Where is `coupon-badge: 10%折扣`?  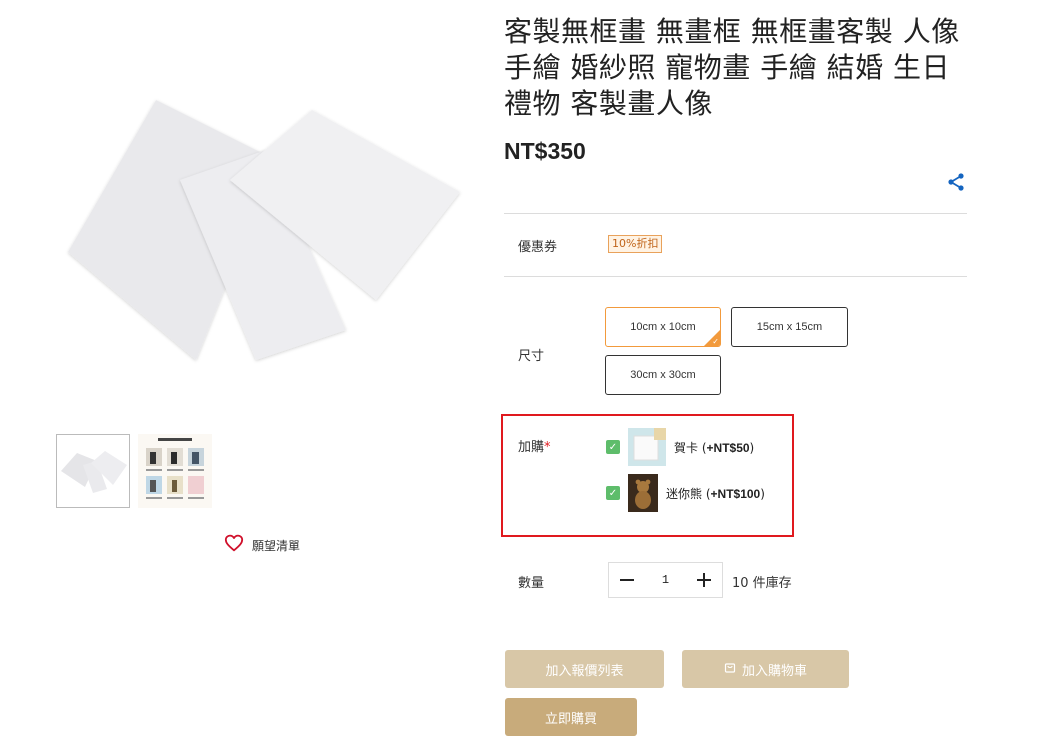
coupon-badge: 10%折扣 is located at coordinates (635, 244).